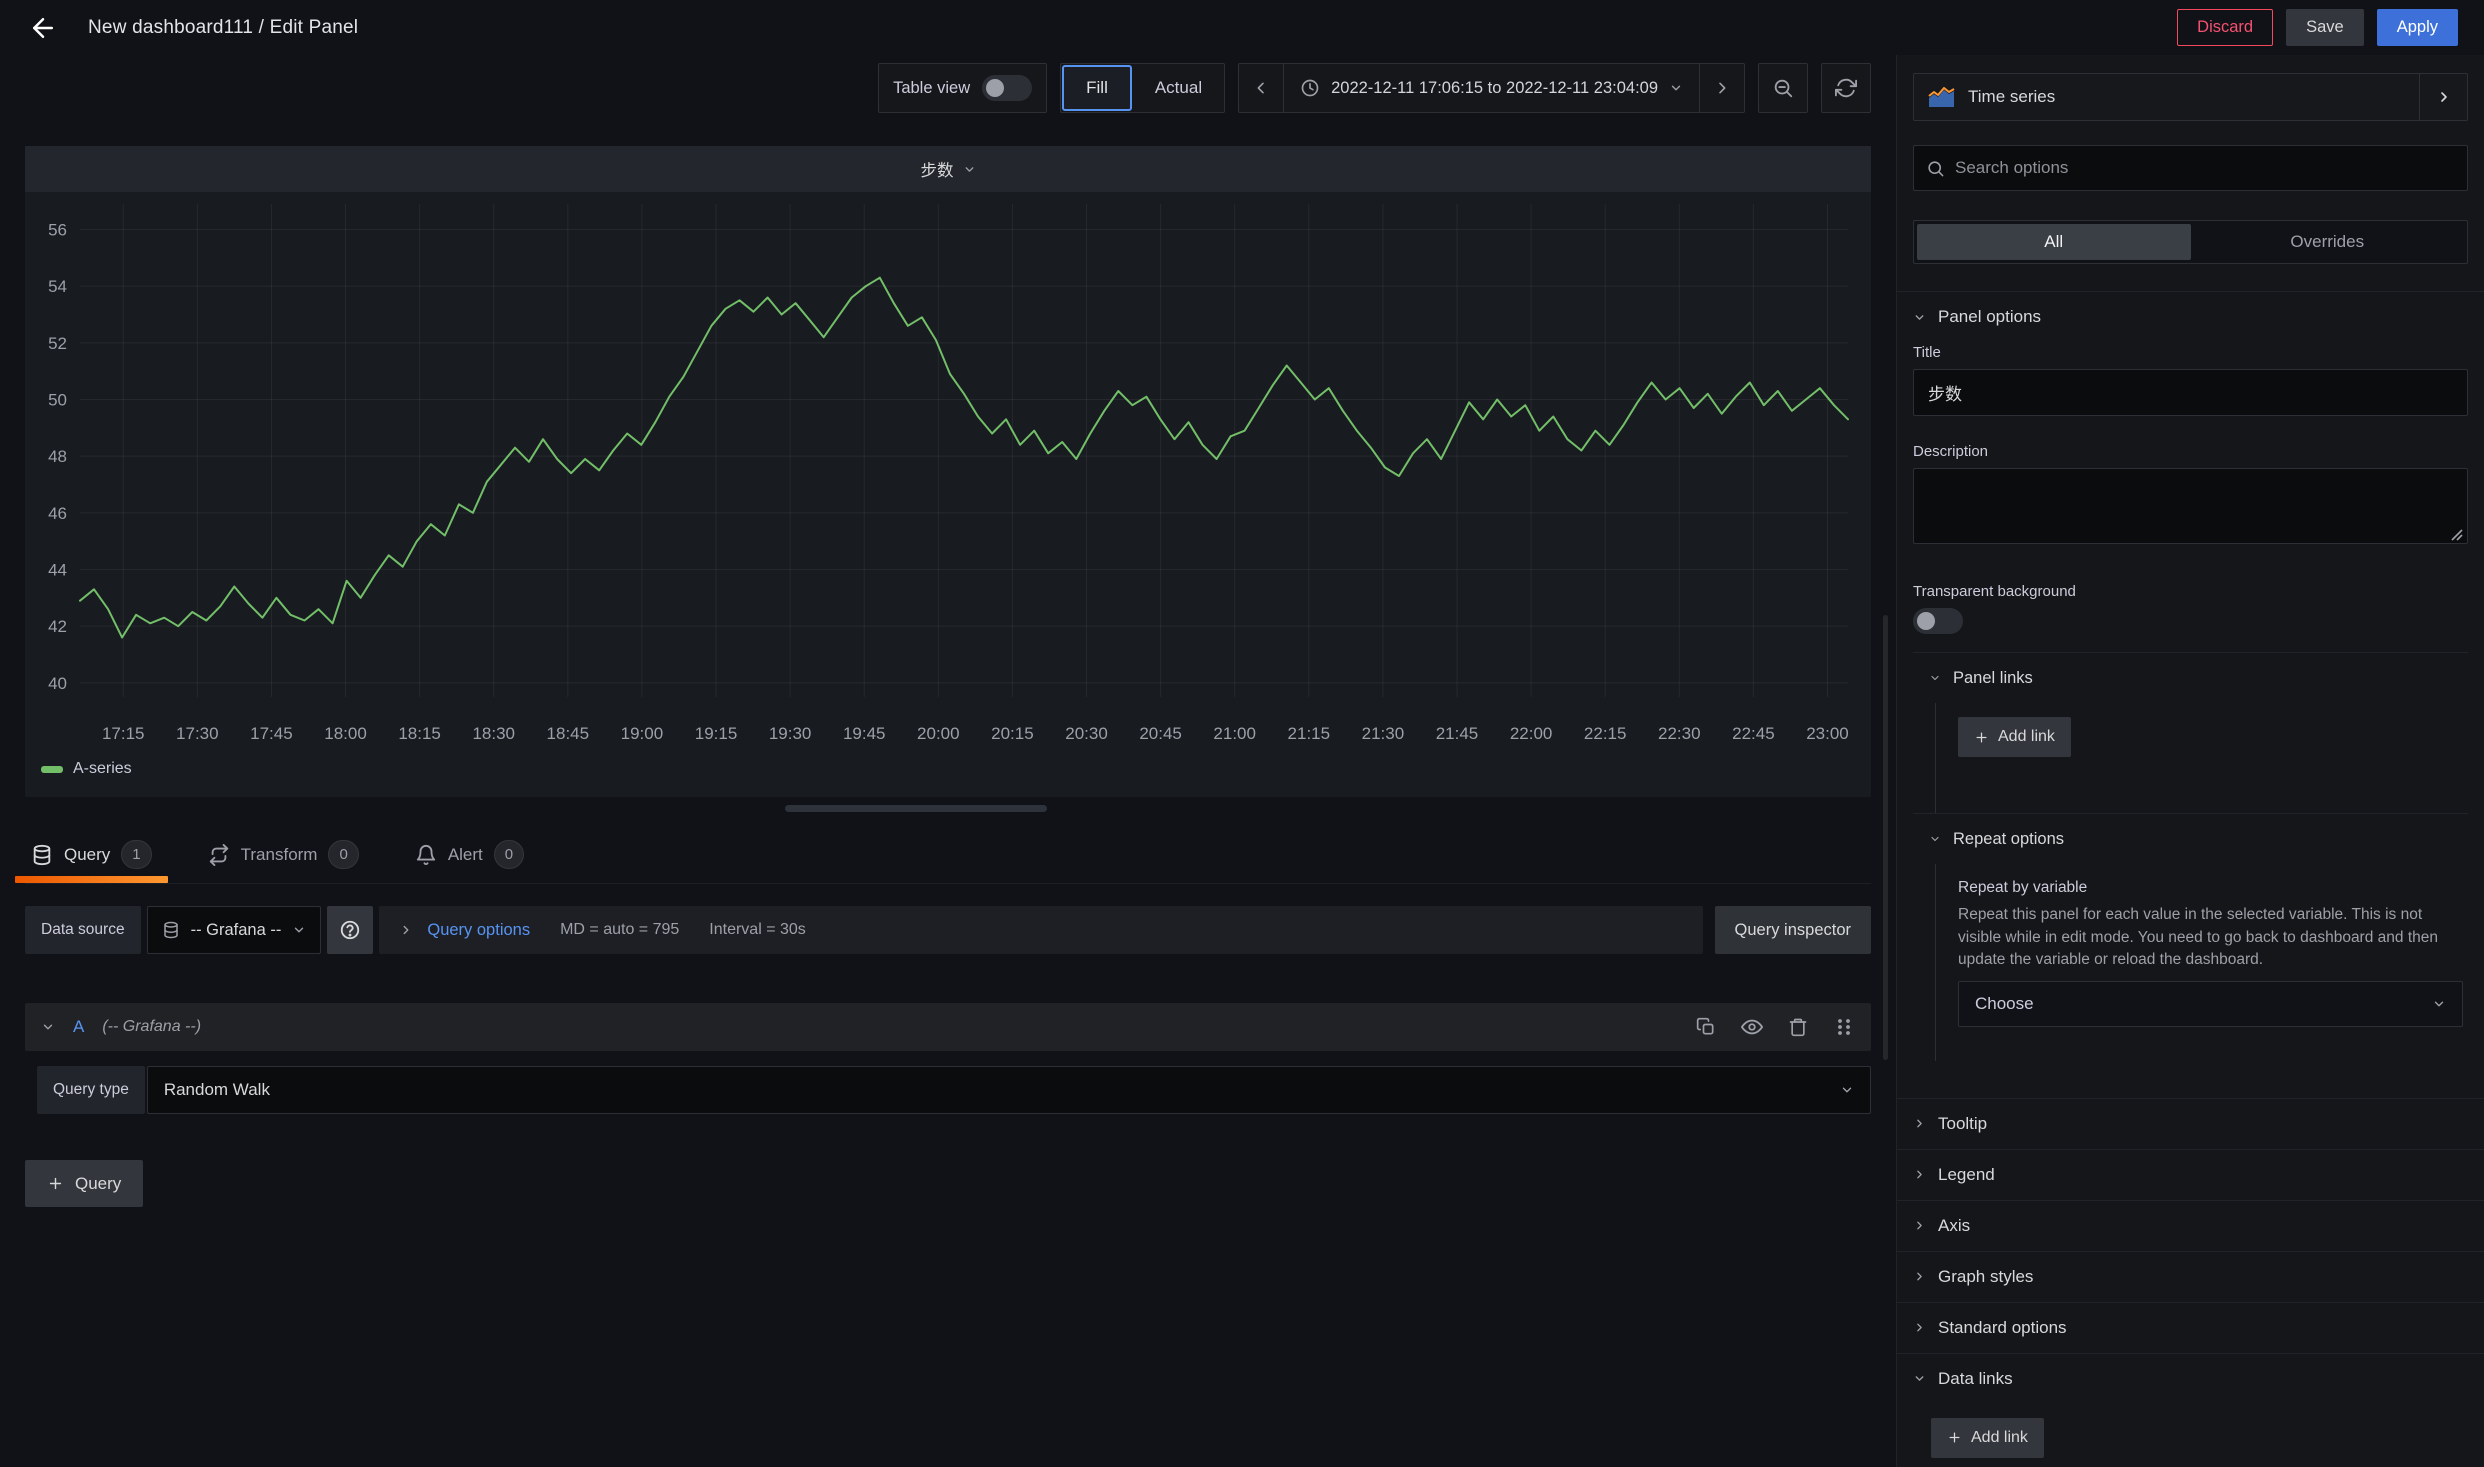  I want to click on tab-overrides: Overrides, so click(2328, 242).